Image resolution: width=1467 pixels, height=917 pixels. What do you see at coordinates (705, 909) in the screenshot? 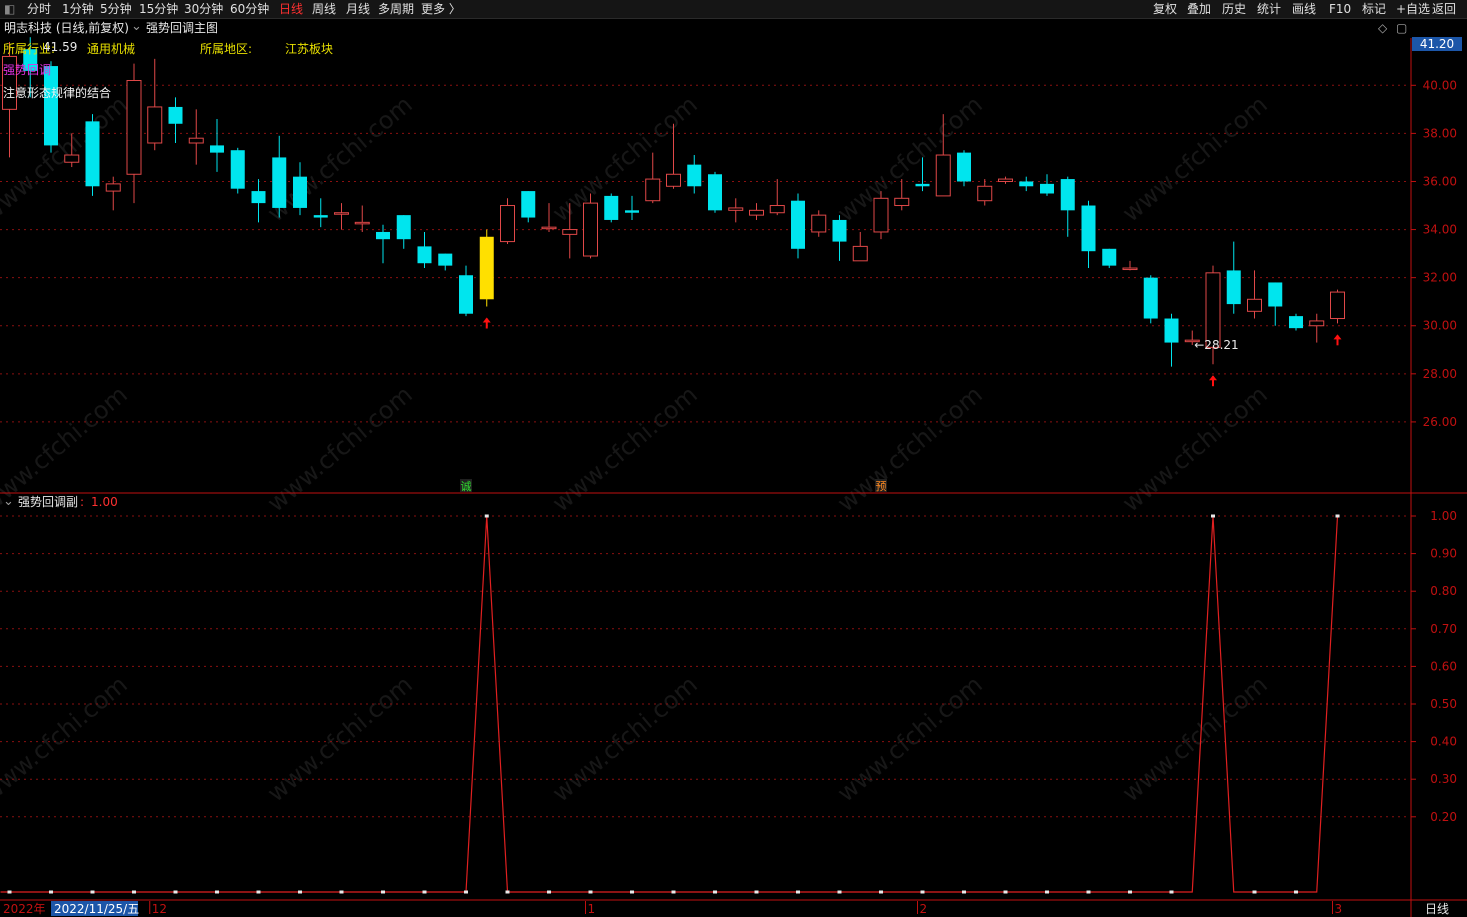
I see `date-axis-bg` at bounding box center [705, 909].